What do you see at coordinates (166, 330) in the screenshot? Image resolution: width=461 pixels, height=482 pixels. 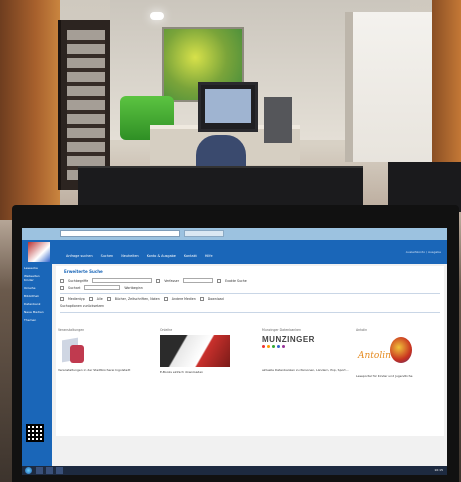 I see `teaser-title: Onleihe` at bounding box center [166, 330].